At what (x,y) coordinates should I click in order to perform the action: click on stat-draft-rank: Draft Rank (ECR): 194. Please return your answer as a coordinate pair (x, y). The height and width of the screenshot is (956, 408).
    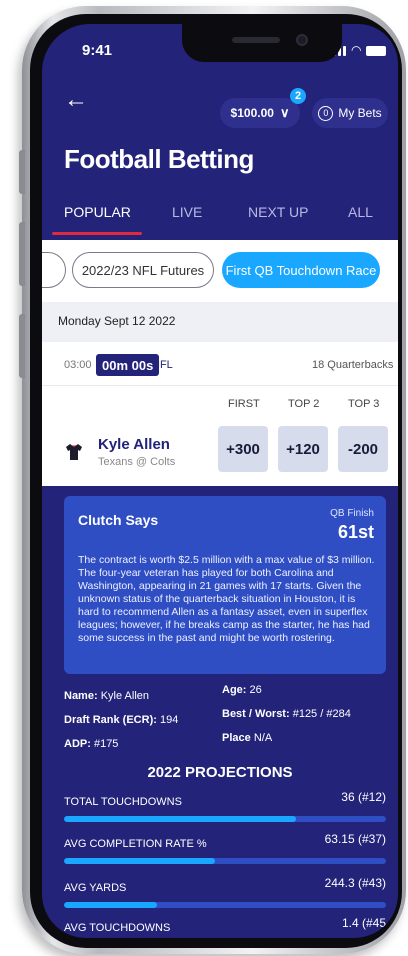
    Looking at the image, I should click on (121, 720).